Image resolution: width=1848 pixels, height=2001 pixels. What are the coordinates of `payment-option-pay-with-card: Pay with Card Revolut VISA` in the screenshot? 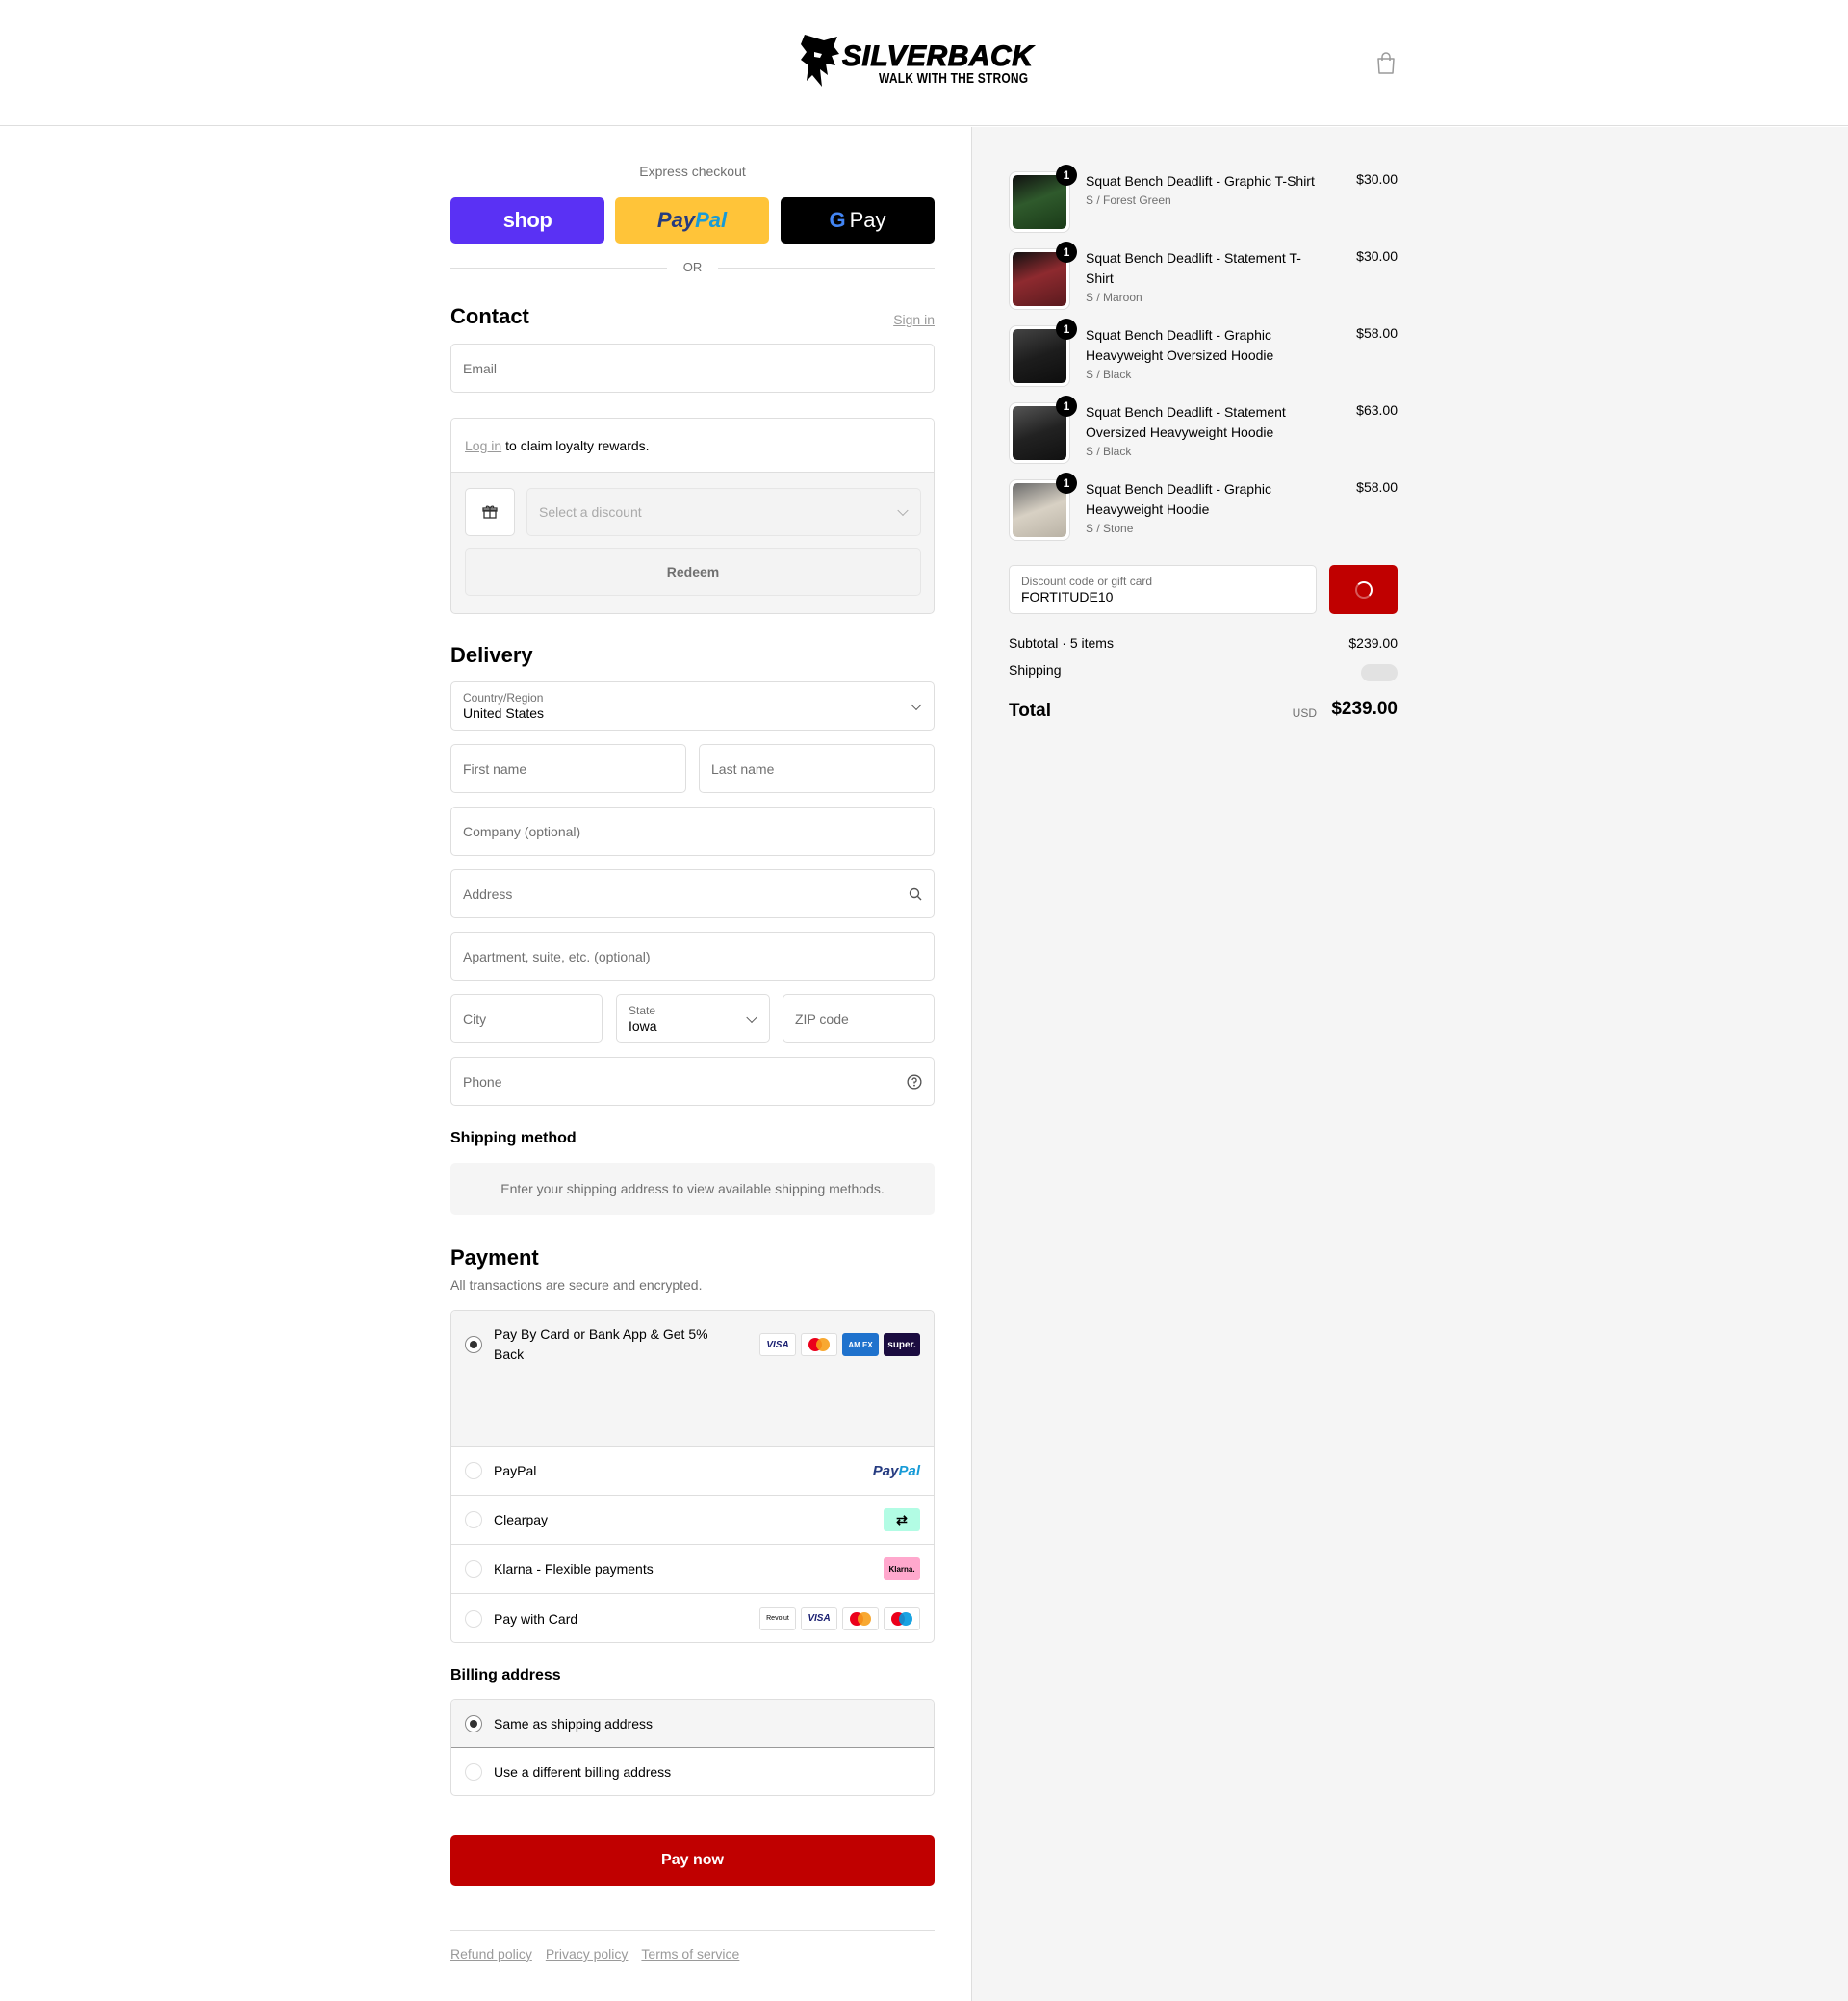 It's located at (692, 1618).